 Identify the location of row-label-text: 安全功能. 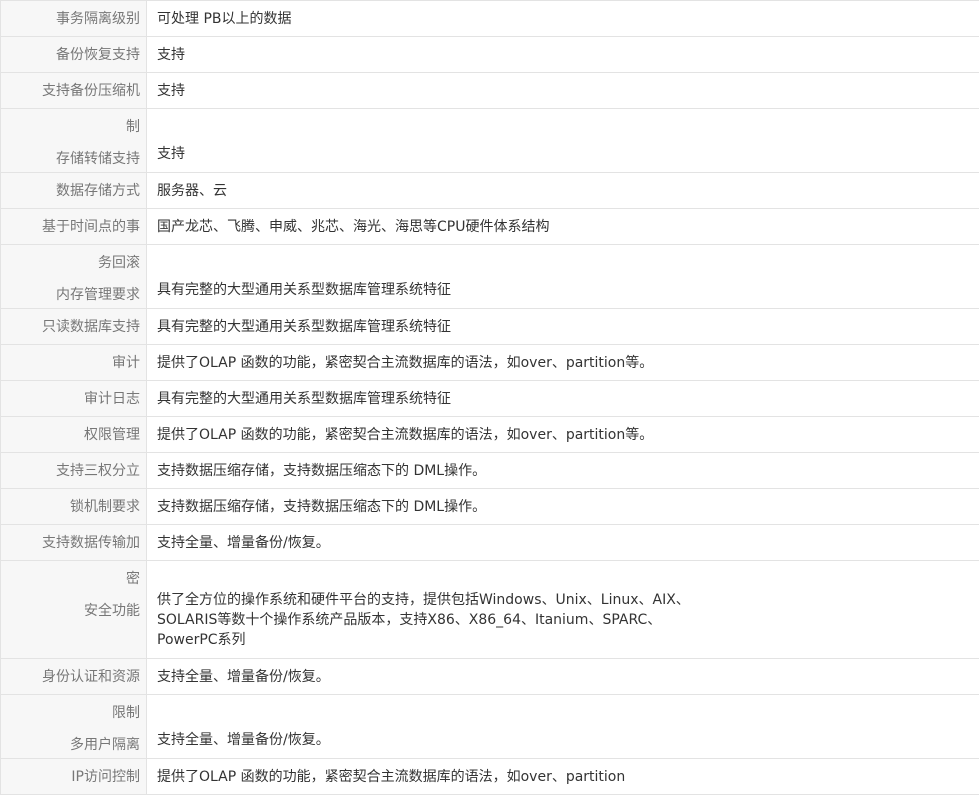
(112, 611).